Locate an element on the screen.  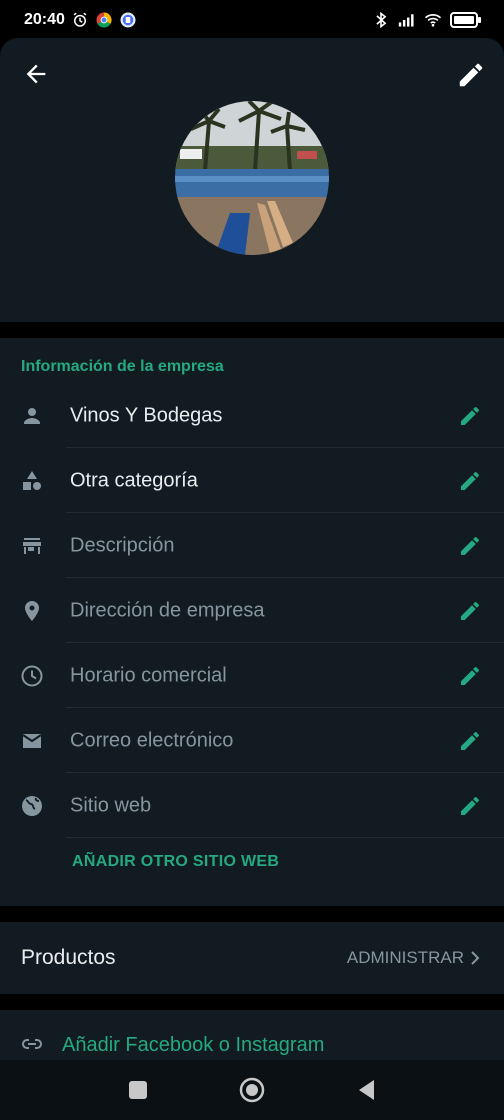
business-name: Vinos Y Bodegas is located at coordinates (146, 415).